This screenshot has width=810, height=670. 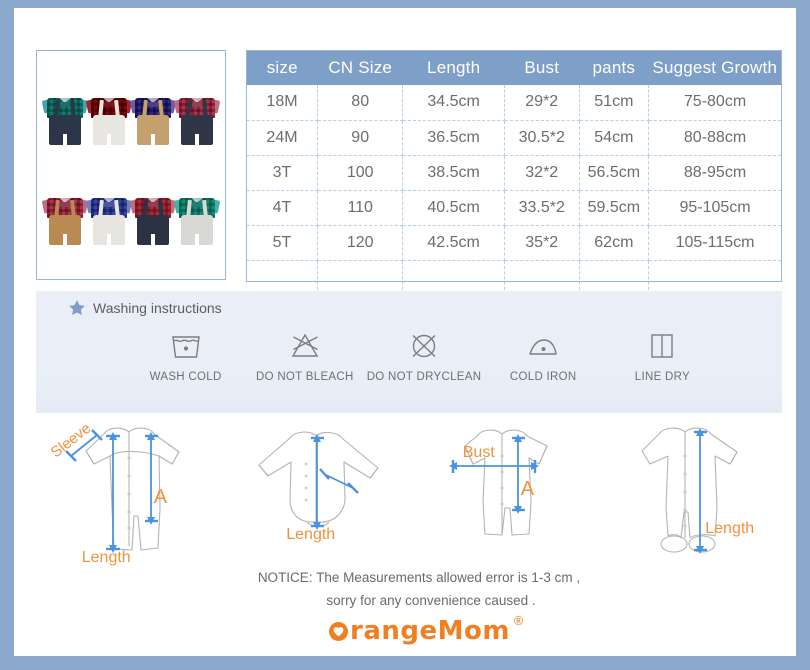 What do you see at coordinates (453, 103) in the screenshot?
I see `table-cell: 34.5cm` at bounding box center [453, 103].